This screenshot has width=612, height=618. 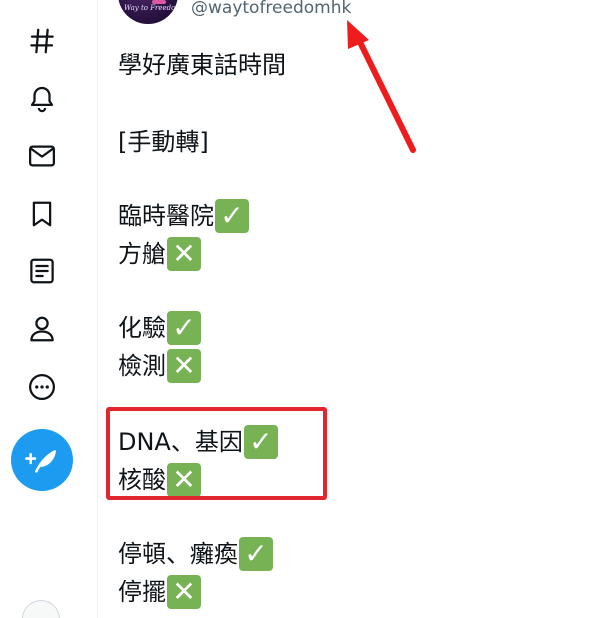 I want to click on more-icon, so click(x=42, y=387).